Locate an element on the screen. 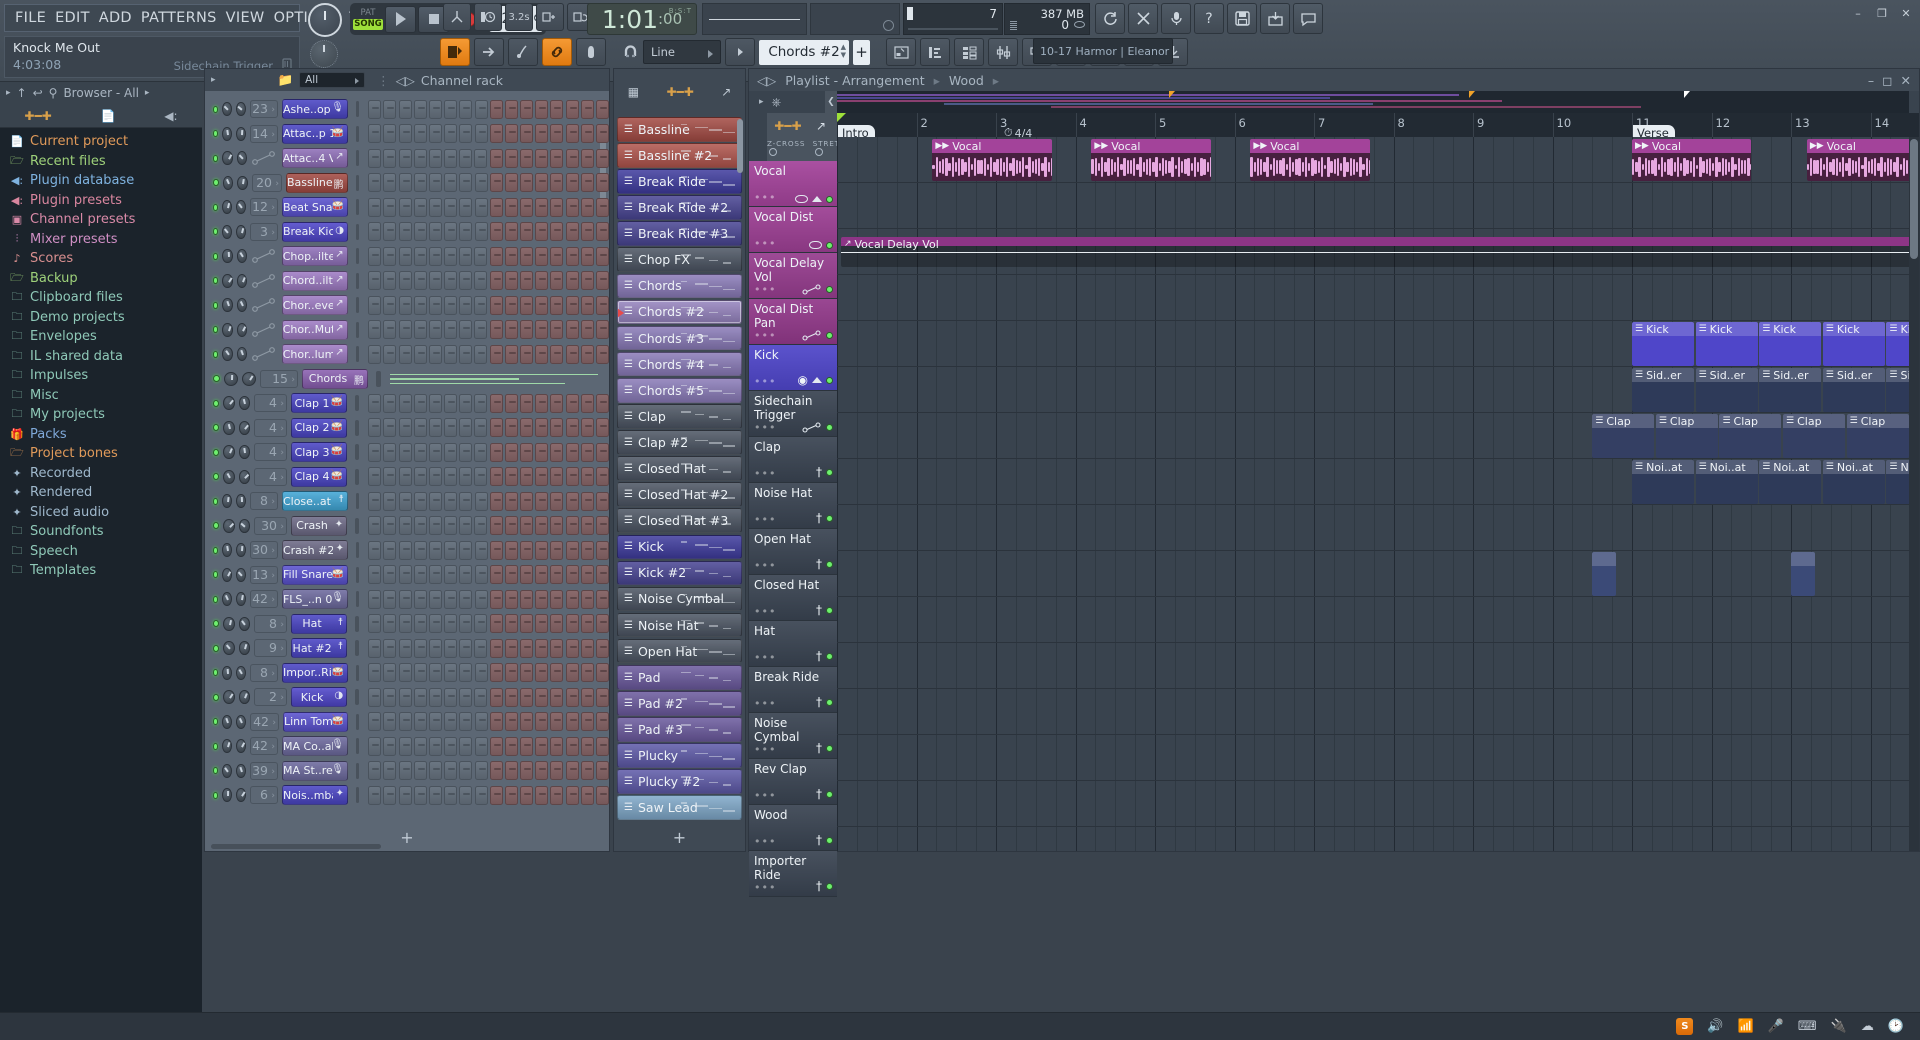  mixer-track-number: 14 is located at coordinates (263, 133).